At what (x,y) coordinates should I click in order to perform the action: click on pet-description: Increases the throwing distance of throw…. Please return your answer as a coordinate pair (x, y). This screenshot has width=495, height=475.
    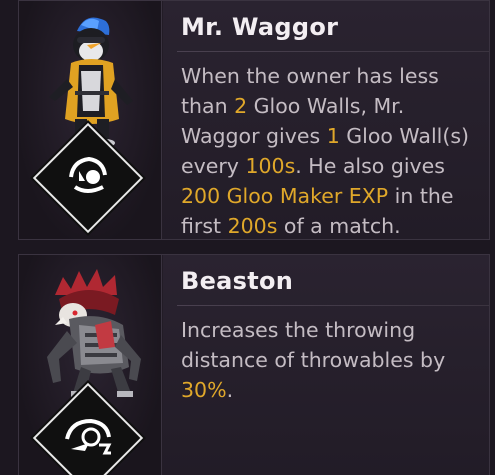
    Looking at the image, I should click on (332, 360).